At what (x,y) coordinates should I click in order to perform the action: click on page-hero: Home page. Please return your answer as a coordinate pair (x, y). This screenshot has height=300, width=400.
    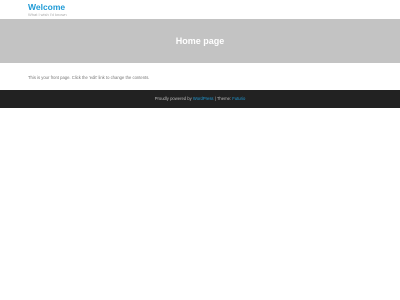
    Looking at the image, I should click on (200, 41).